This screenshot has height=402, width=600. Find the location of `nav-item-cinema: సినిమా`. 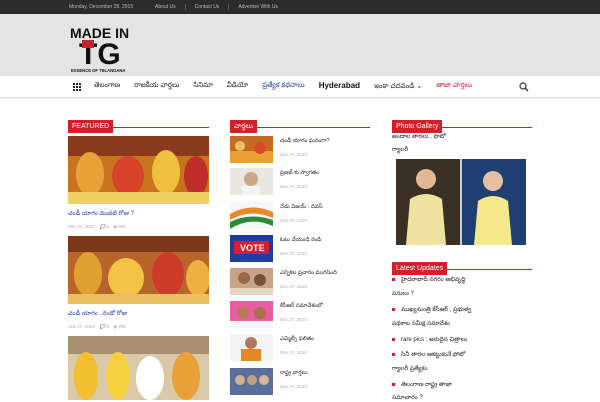

nav-item-cinema: సినిమా is located at coordinates (202, 87).